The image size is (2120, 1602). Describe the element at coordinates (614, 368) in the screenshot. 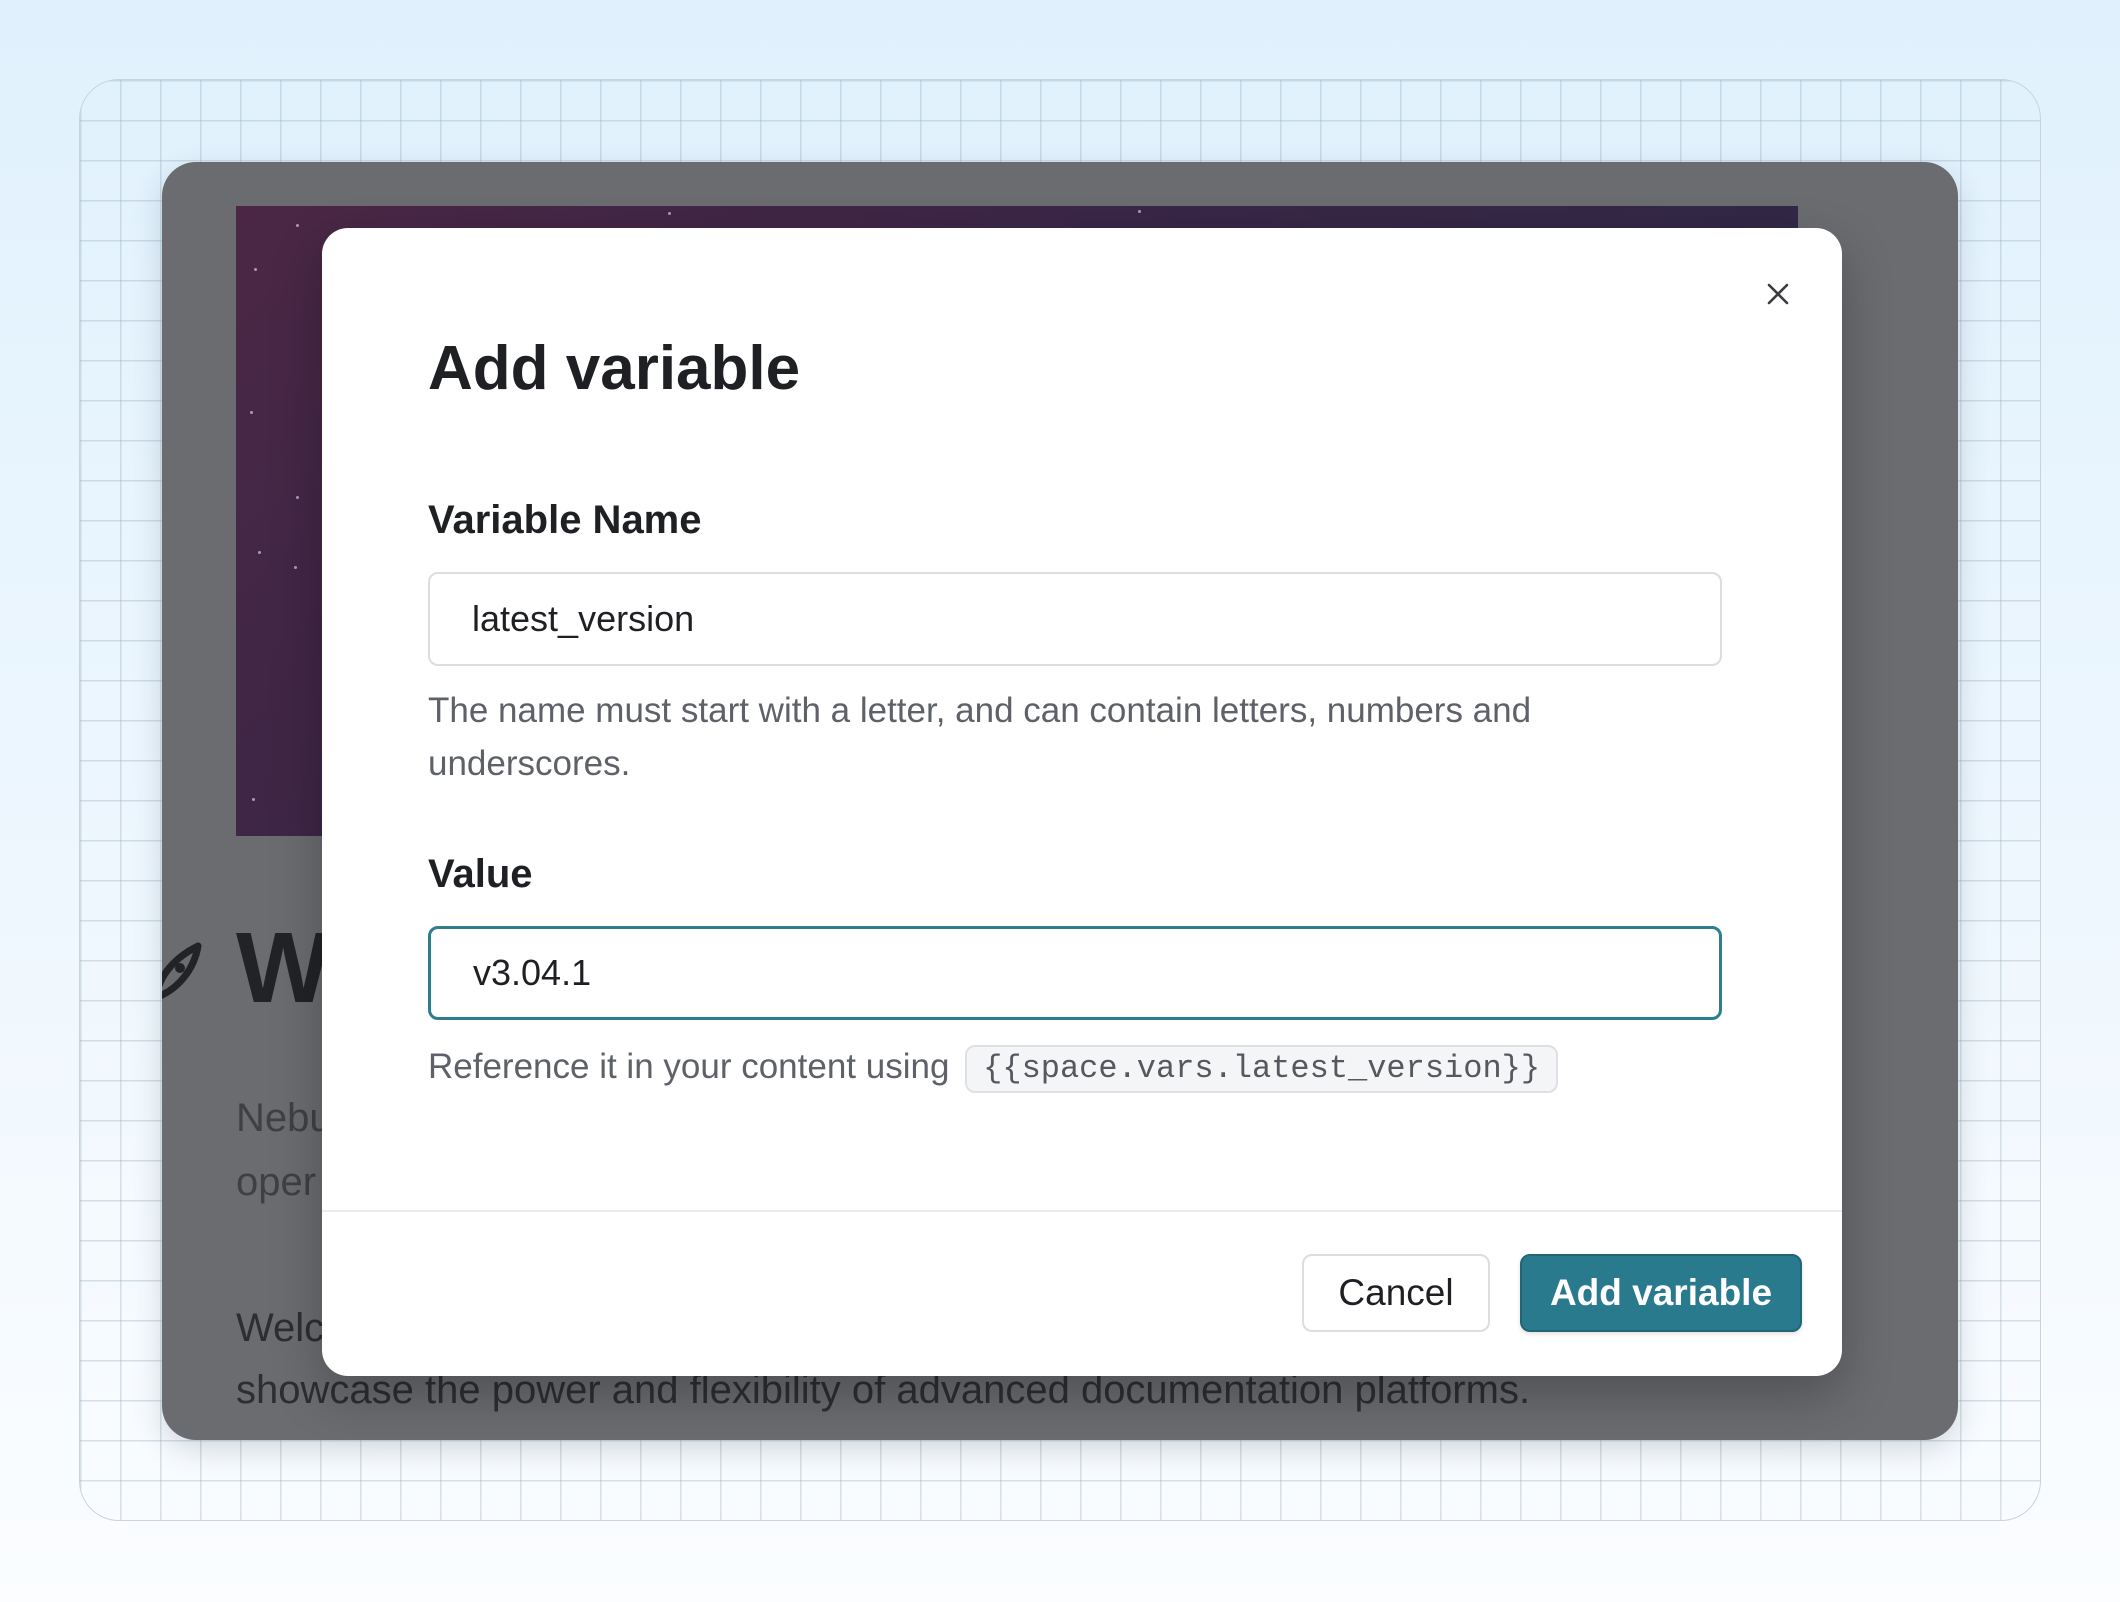

I see `dialog-title: Add variable` at that location.